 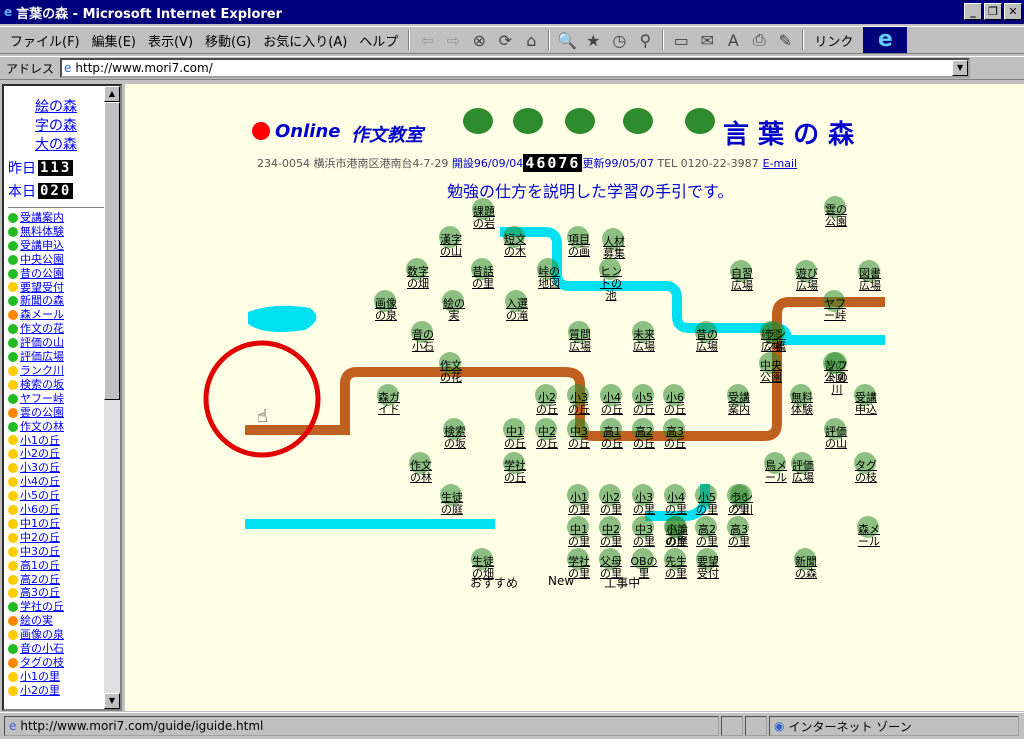 I want to click on search-icon: 🔍, so click(x=567, y=40).